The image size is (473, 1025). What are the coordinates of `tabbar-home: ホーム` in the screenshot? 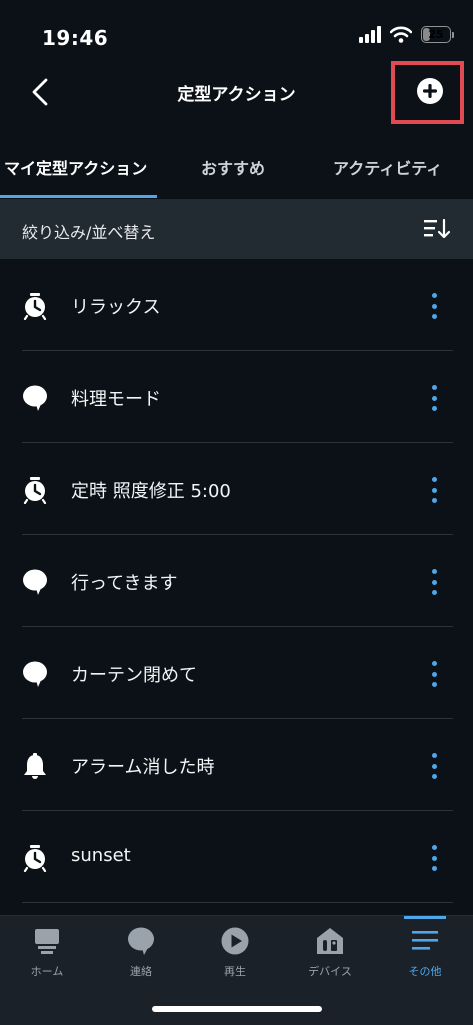 It's located at (47, 956).